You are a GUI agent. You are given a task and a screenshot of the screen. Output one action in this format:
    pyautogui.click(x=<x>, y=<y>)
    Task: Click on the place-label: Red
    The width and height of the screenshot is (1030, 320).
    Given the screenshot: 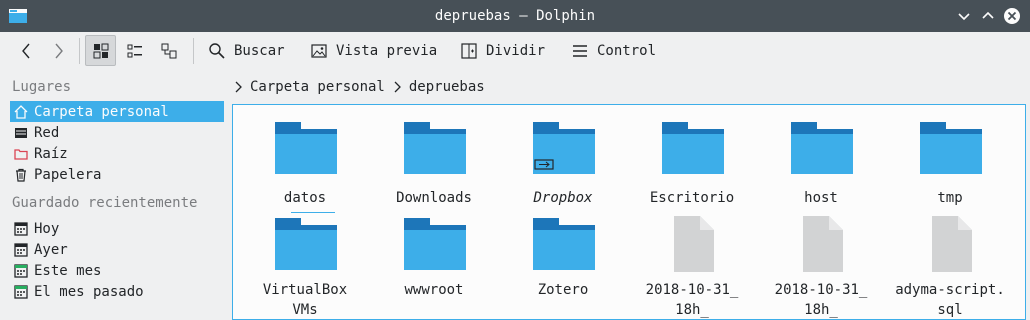 What is the action you would take?
    pyautogui.click(x=47, y=132)
    